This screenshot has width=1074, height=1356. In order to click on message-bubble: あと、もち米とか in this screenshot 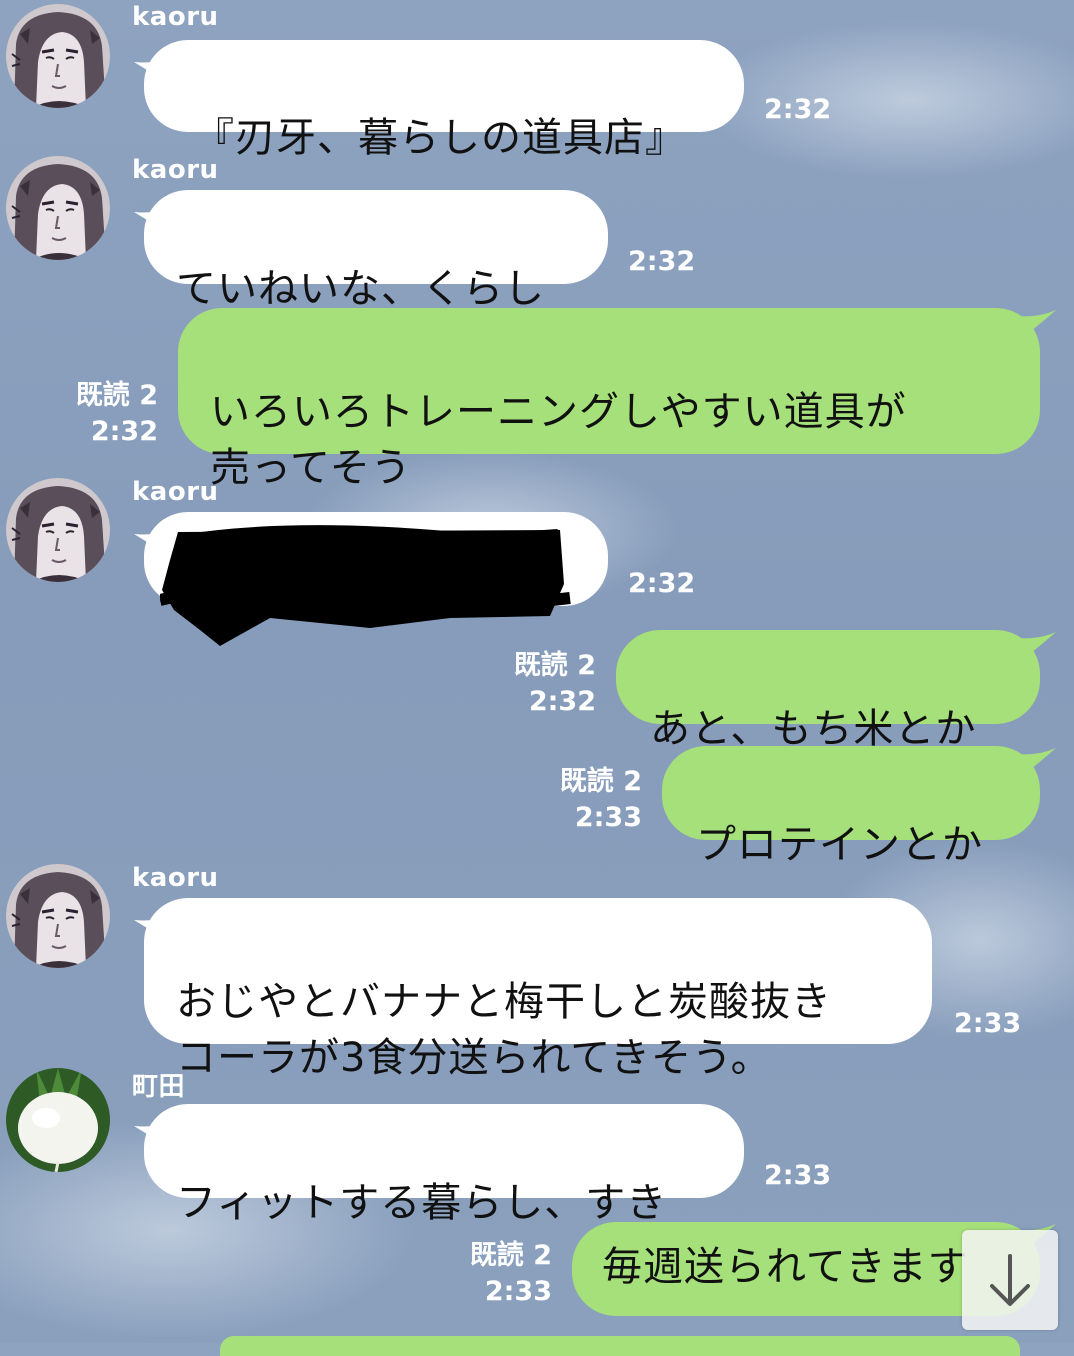, I will do `click(828, 691)`.